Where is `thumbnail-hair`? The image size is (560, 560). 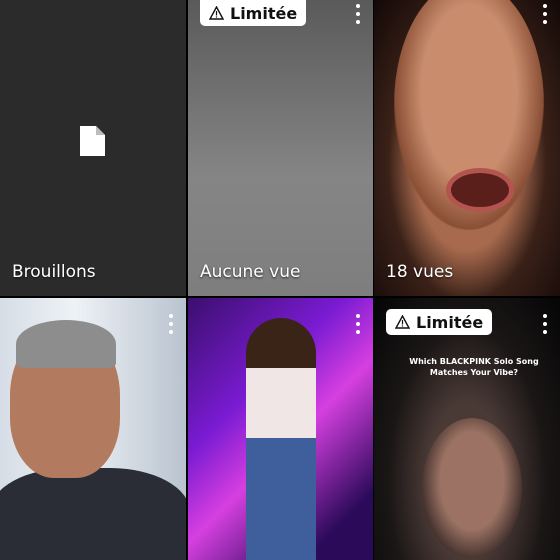
thumbnail-hair is located at coordinates (66, 344).